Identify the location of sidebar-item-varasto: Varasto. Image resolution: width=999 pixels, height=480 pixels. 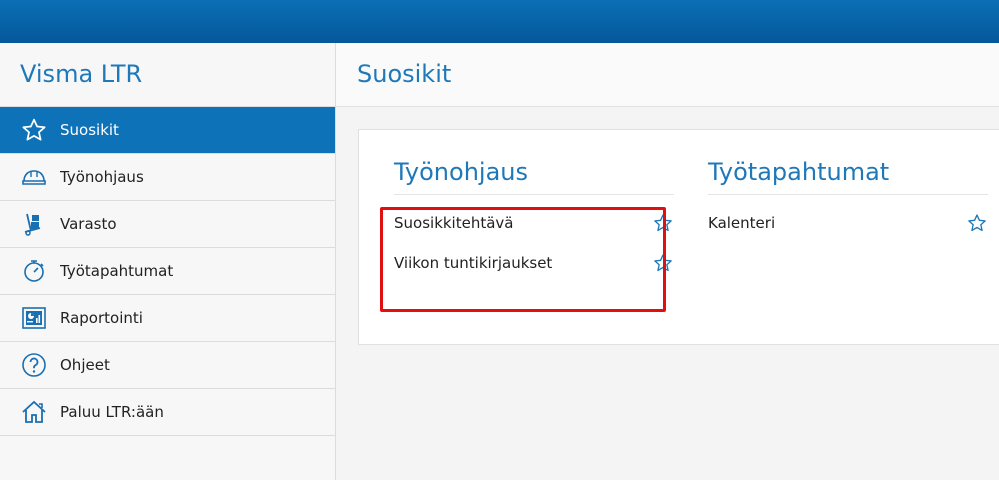
(167, 224).